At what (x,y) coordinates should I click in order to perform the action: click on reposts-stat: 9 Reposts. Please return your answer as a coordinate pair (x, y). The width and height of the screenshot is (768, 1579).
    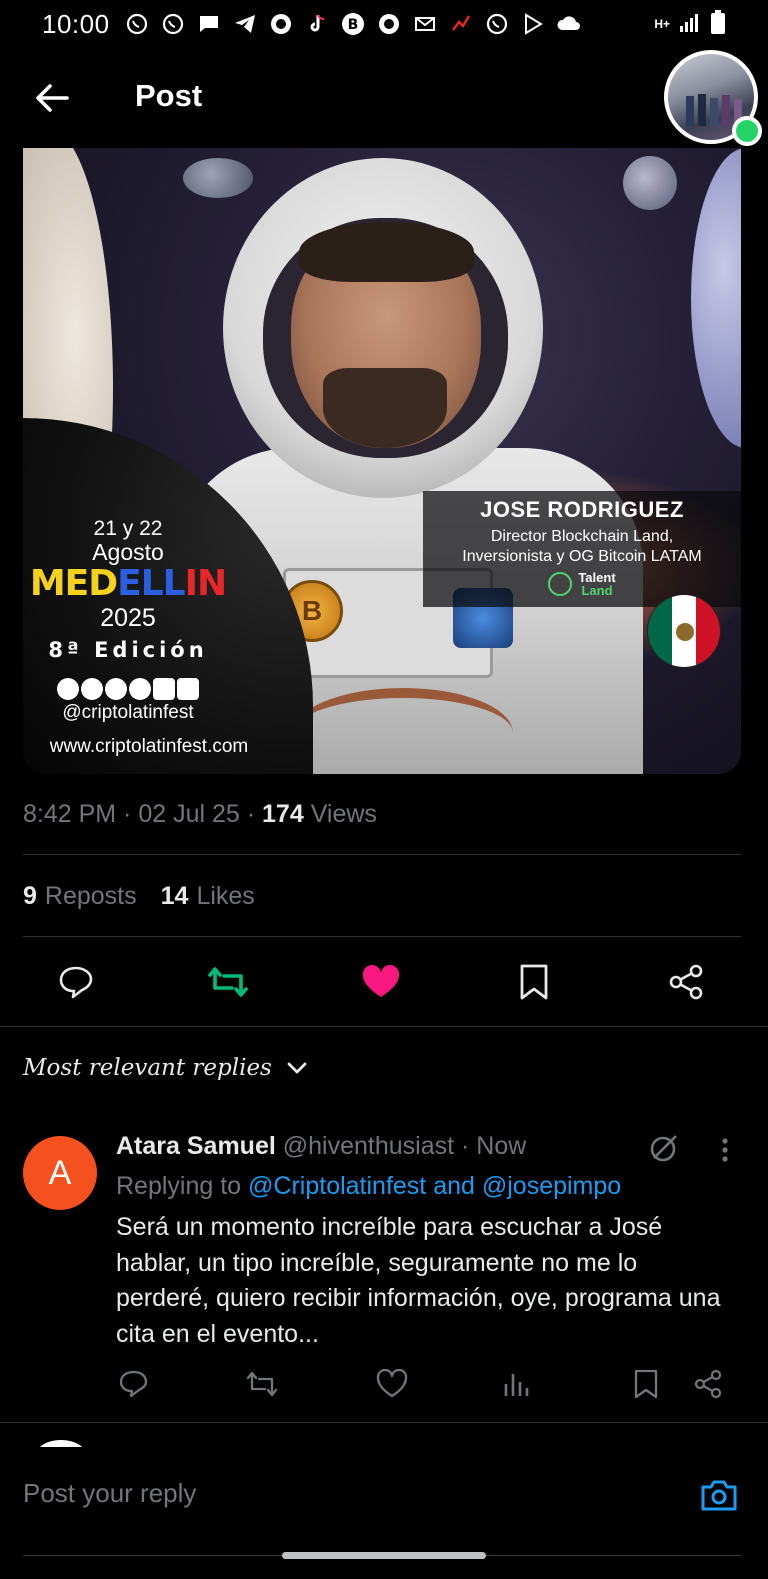
    Looking at the image, I should click on (80, 896).